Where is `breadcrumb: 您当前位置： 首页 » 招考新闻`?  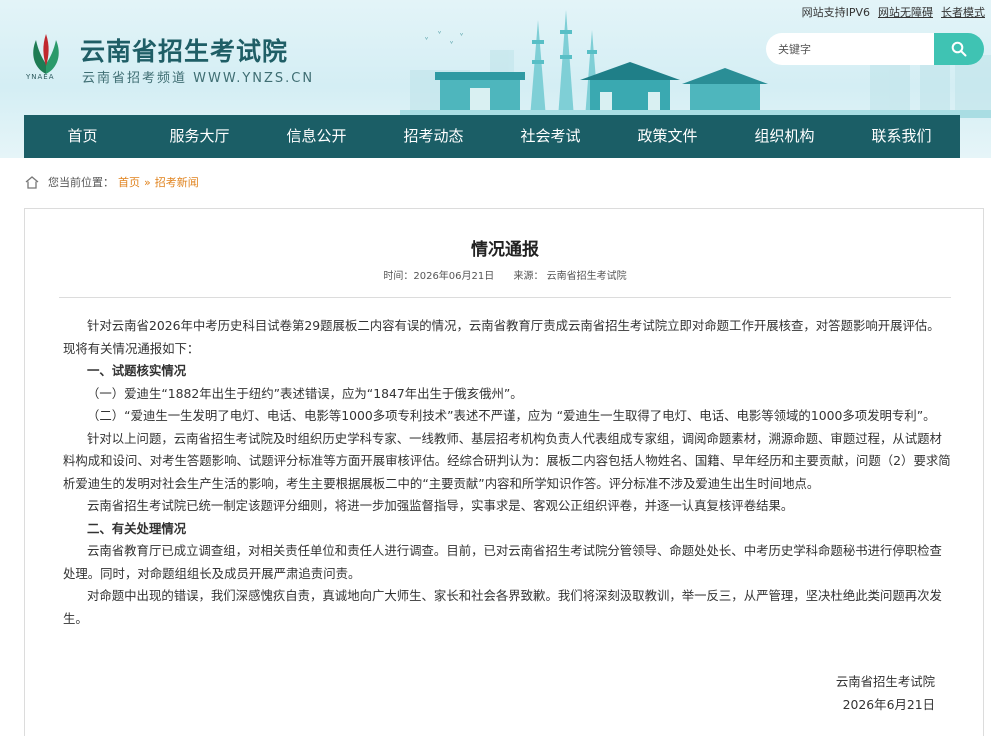
breadcrumb: 您当前位置： 首页 » 招考新闻 is located at coordinates (111, 182).